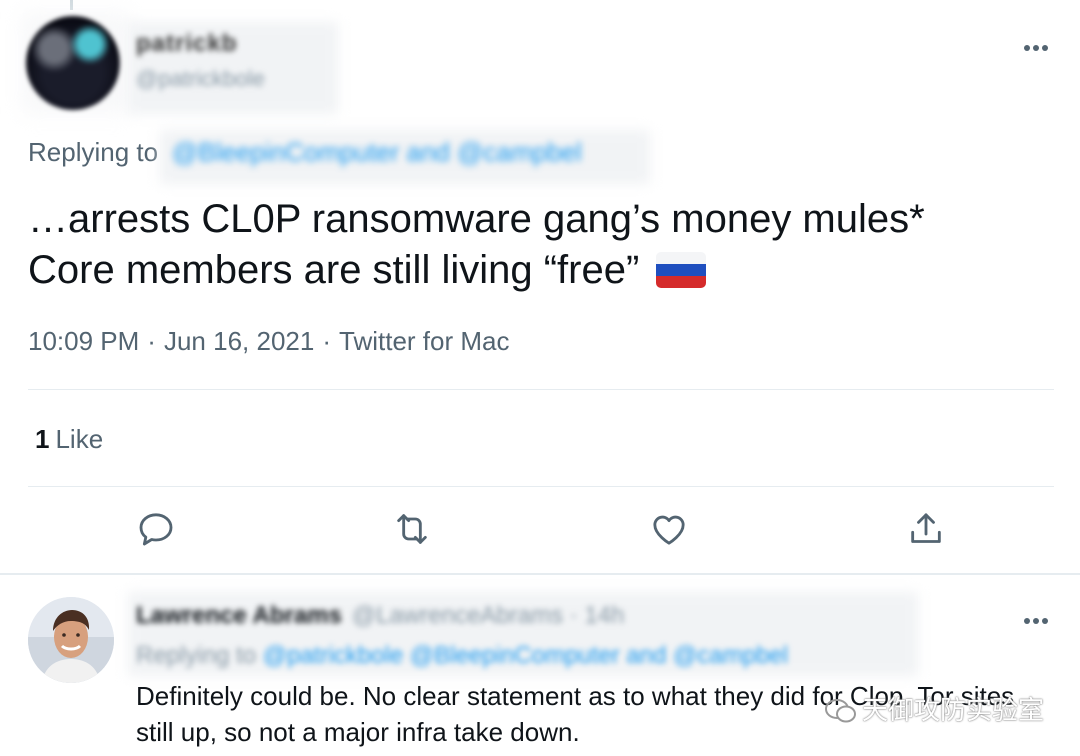 The height and width of the screenshot is (756, 1080). I want to click on author-handle: @patrickbole, so click(200, 79).